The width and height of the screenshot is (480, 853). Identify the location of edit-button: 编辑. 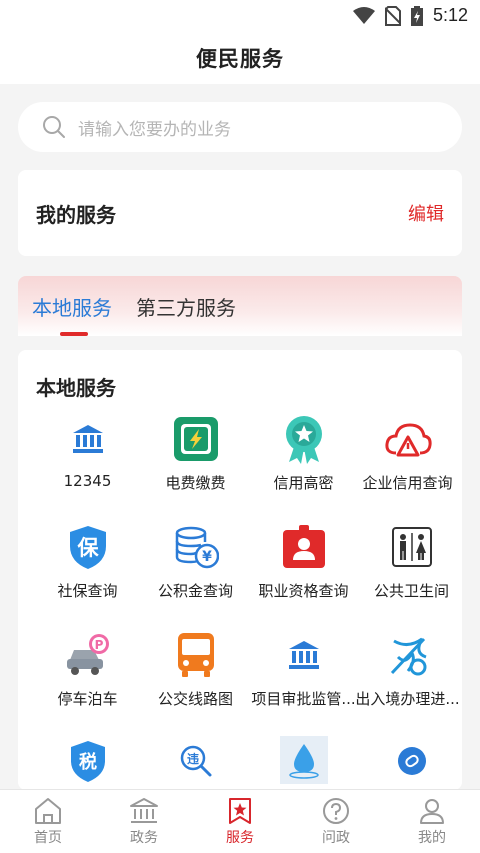
(426, 213).